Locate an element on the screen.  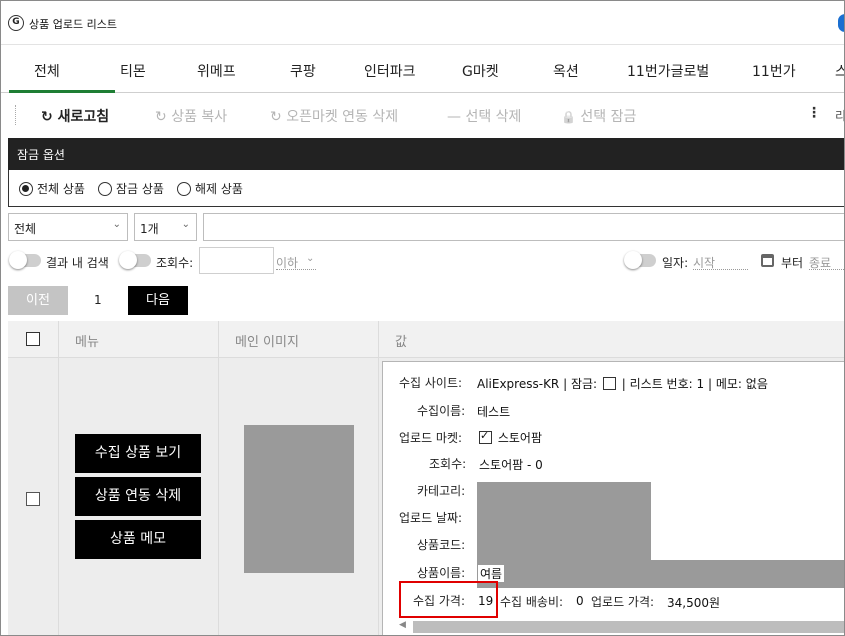
row-select-cell is located at coordinates (33, 496).